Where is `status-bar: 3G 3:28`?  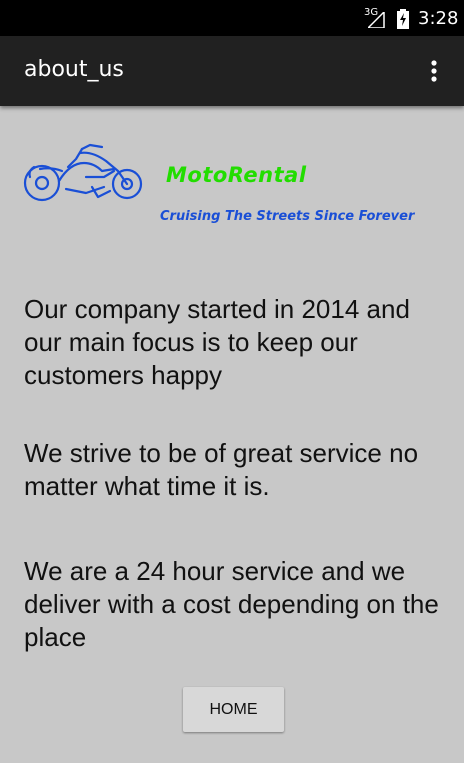 status-bar: 3G 3:28 is located at coordinates (232, 18).